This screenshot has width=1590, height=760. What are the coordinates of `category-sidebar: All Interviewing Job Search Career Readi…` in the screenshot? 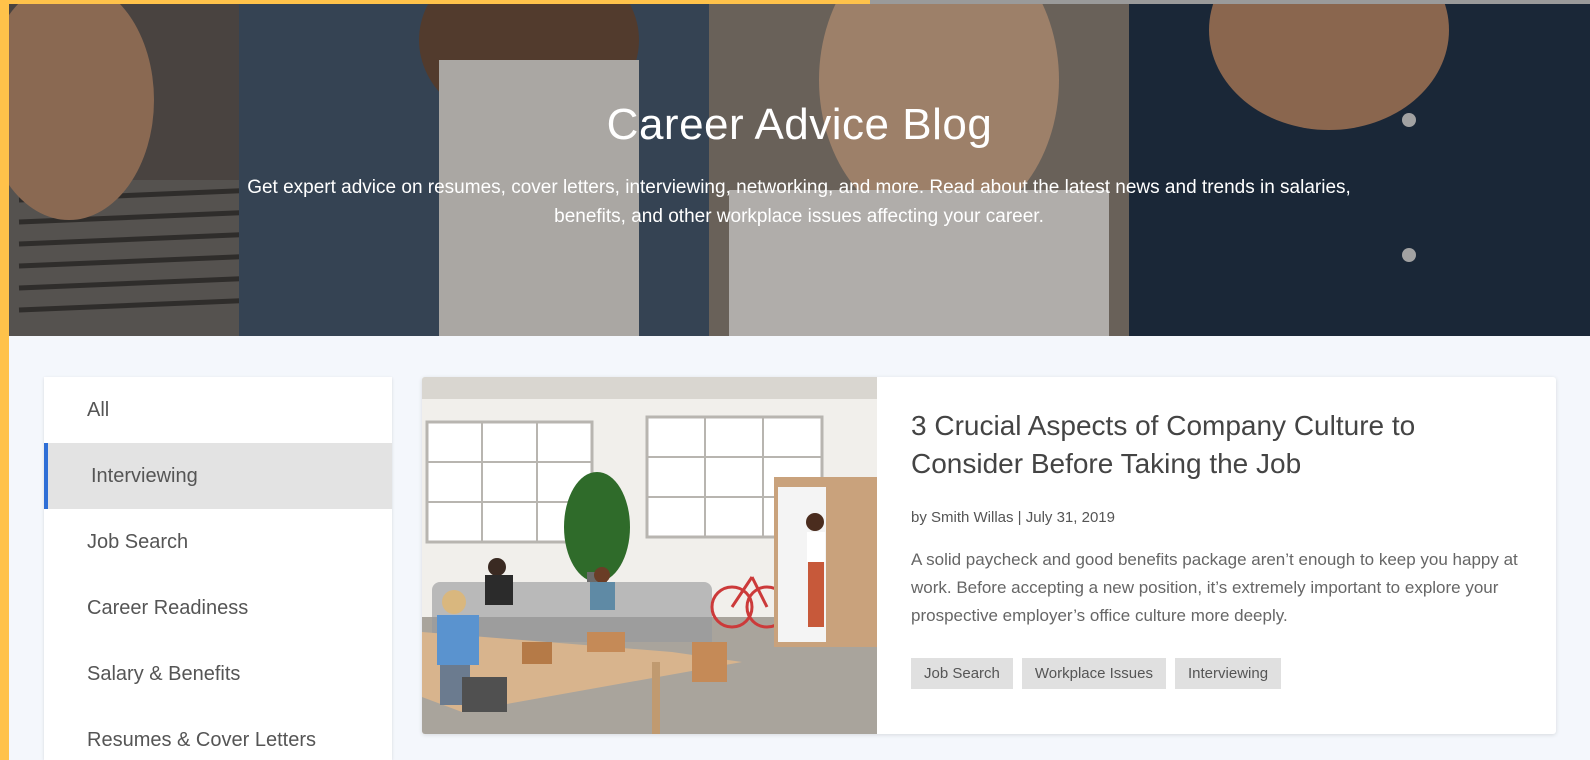 It's located at (218, 568).